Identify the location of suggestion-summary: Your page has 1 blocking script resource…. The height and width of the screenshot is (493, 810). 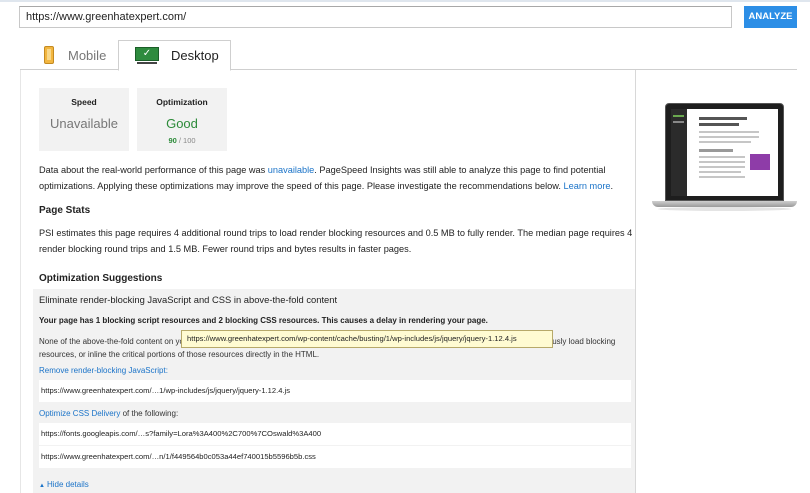
(263, 320).